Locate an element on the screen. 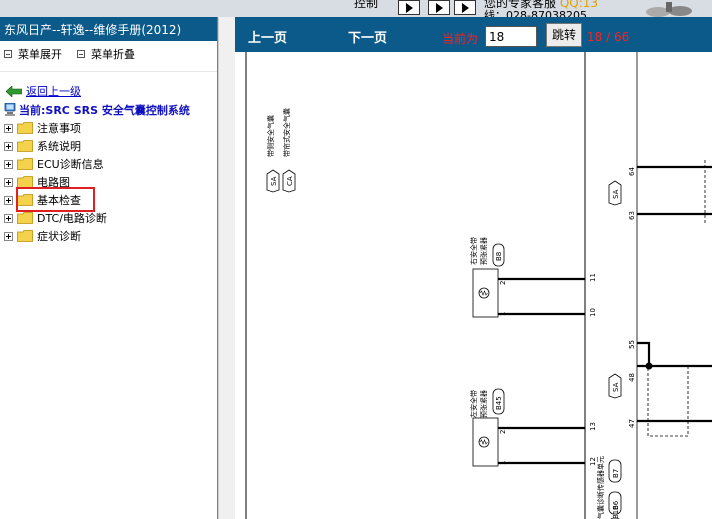  pin-number: 55 is located at coordinates (632, 344).